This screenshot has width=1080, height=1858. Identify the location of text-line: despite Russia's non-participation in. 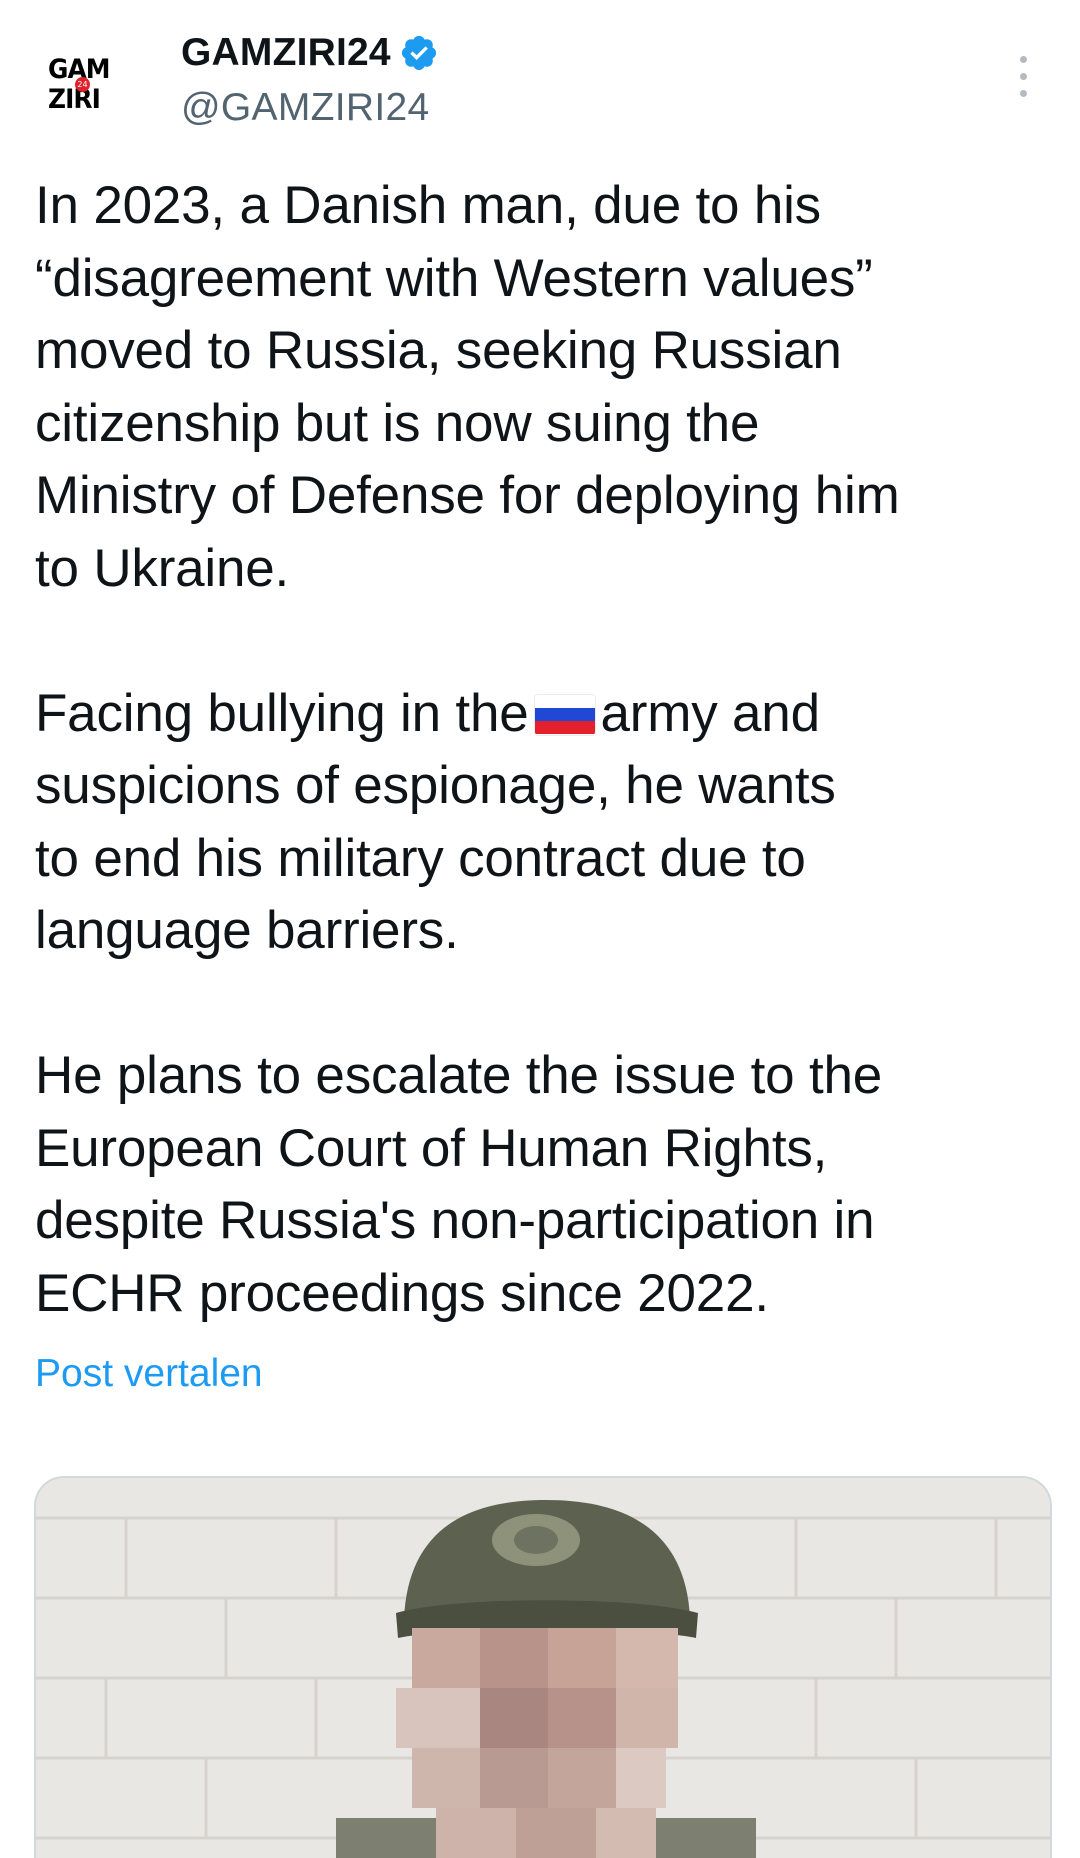
(455, 1220).